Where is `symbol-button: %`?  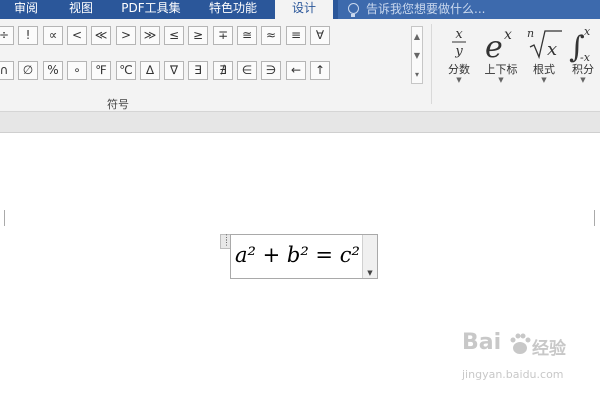
symbol-button: % is located at coordinates (53, 70).